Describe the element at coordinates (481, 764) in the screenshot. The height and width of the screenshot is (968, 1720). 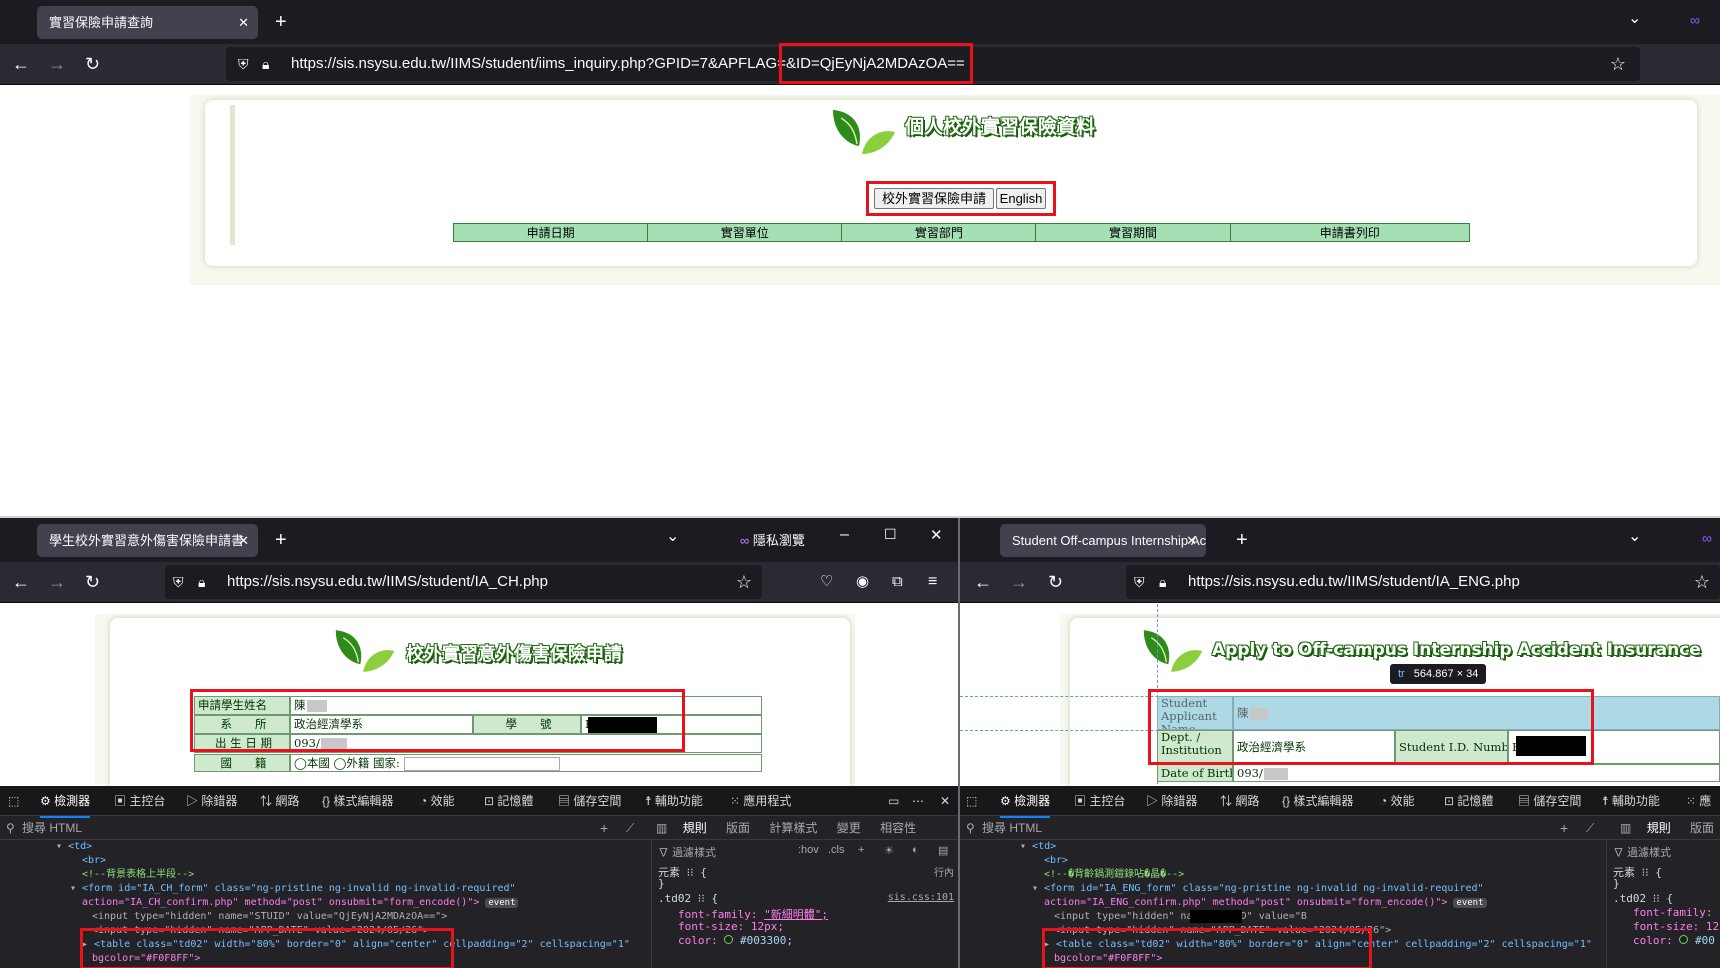
I see `country-input` at that location.